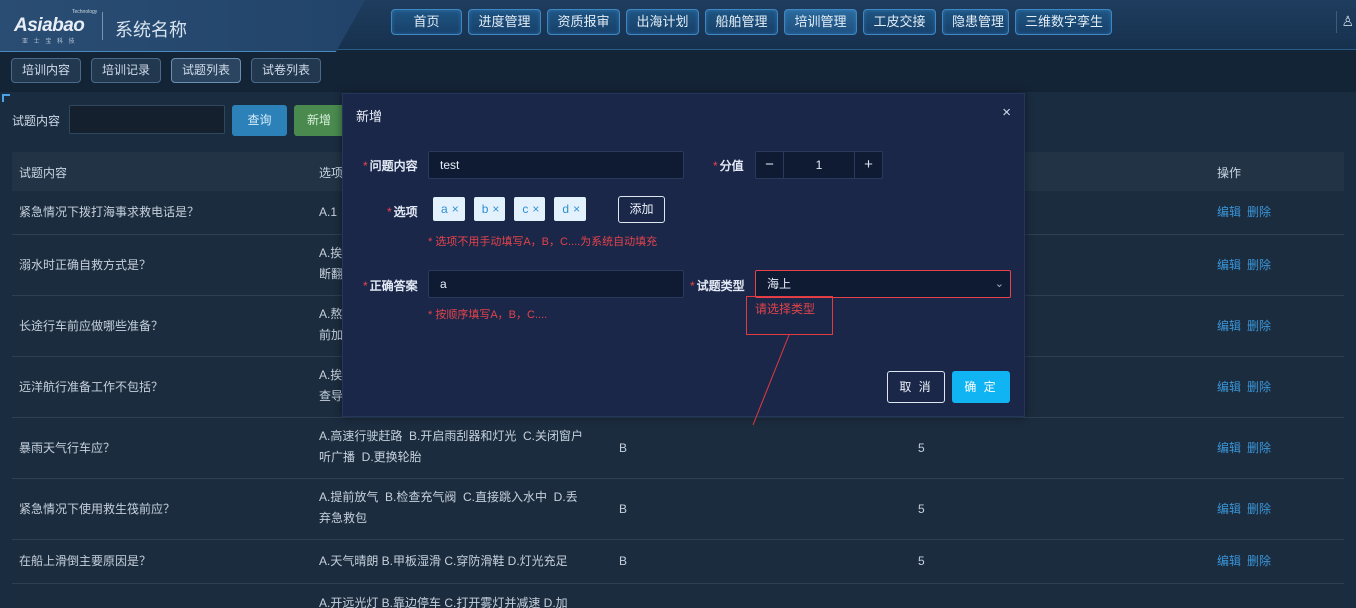 This screenshot has width=1356, height=608. Describe the element at coordinates (85, 561) in the screenshot. I see `row-content: 在船上滑倒主要原因是？` at that location.